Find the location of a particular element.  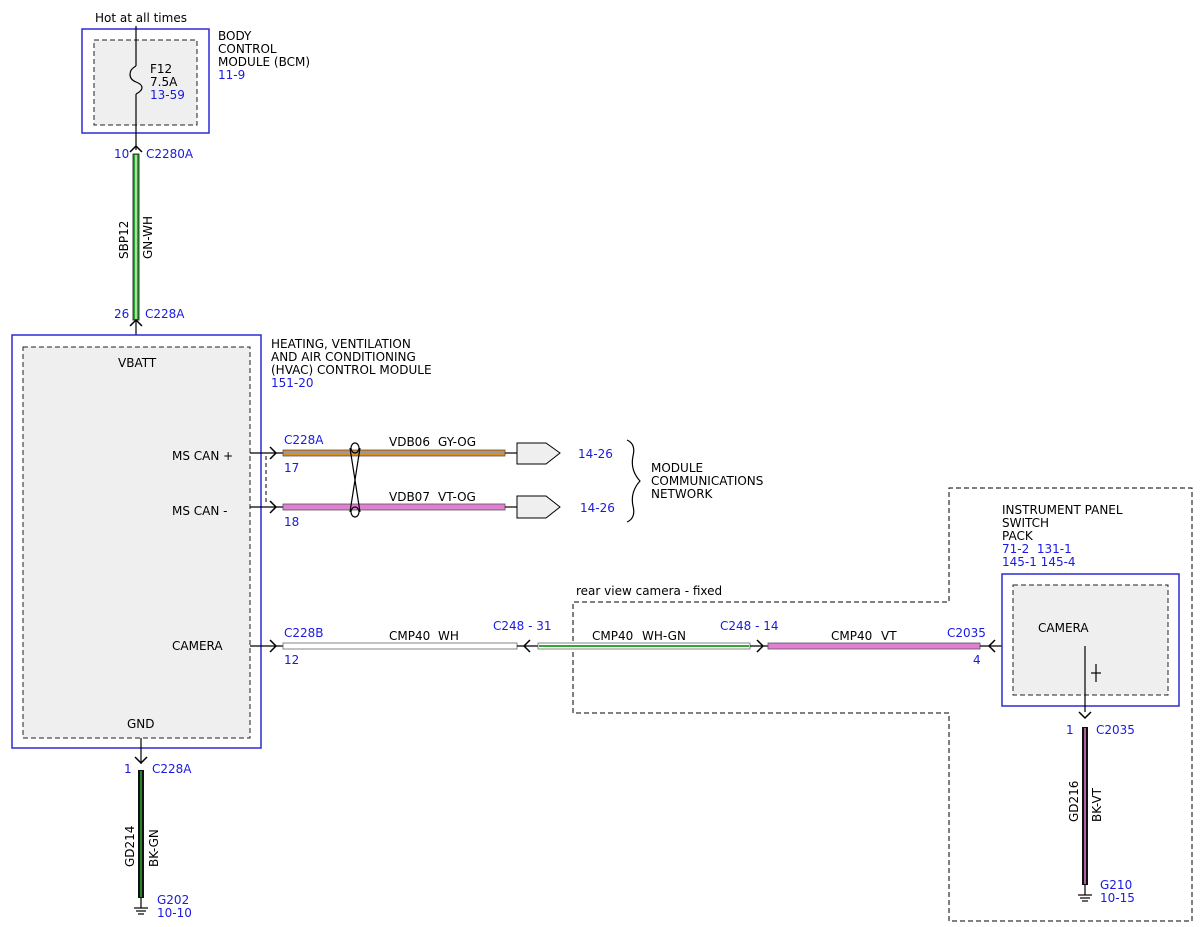

ipsp-ground-connector: C2035 is located at coordinates (1115, 730).